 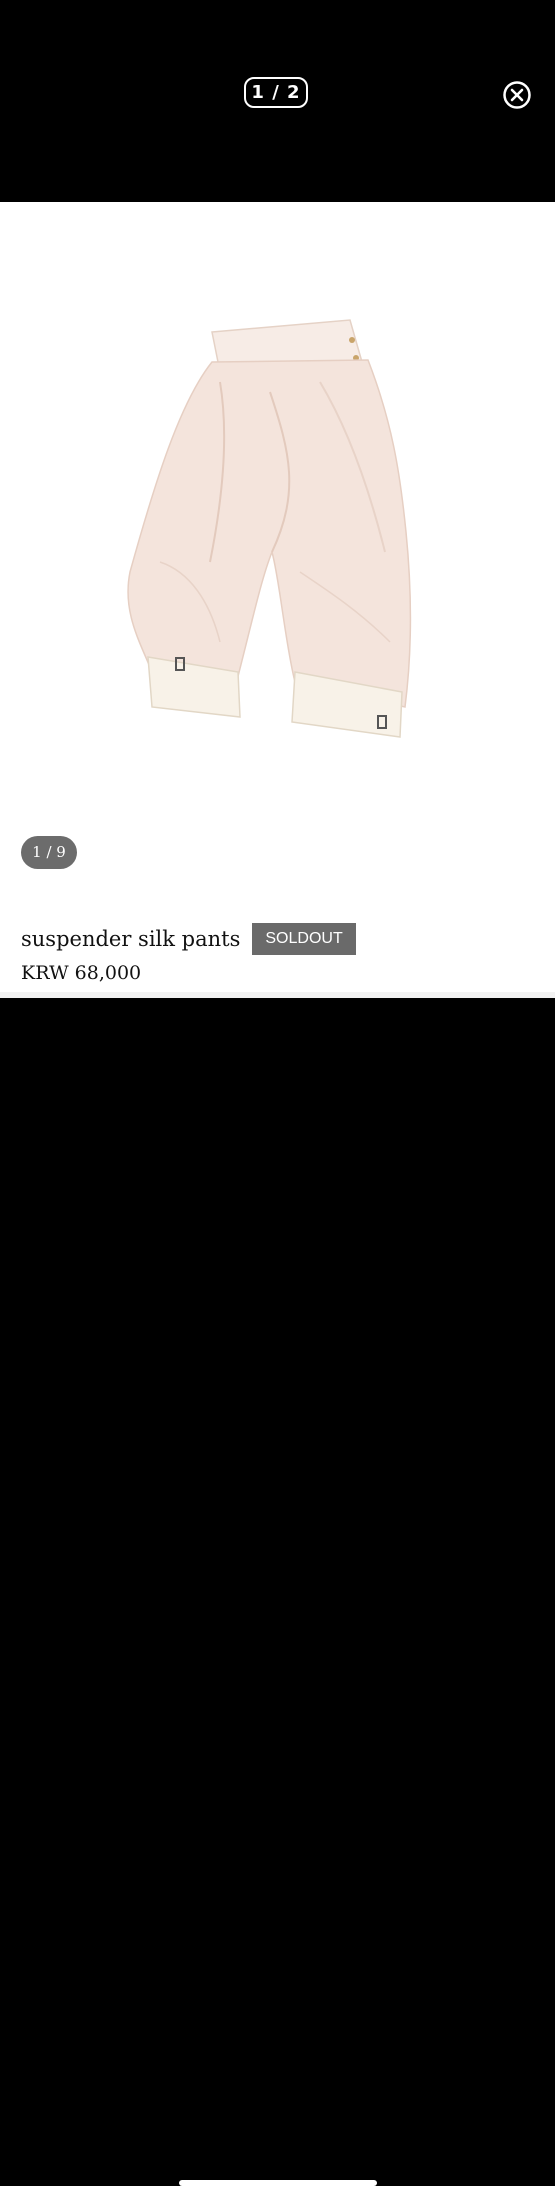 What do you see at coordinates (81, 973) in the screenshot?
I see `product-price: KRW 68,000` at bounding box center [81, 973].